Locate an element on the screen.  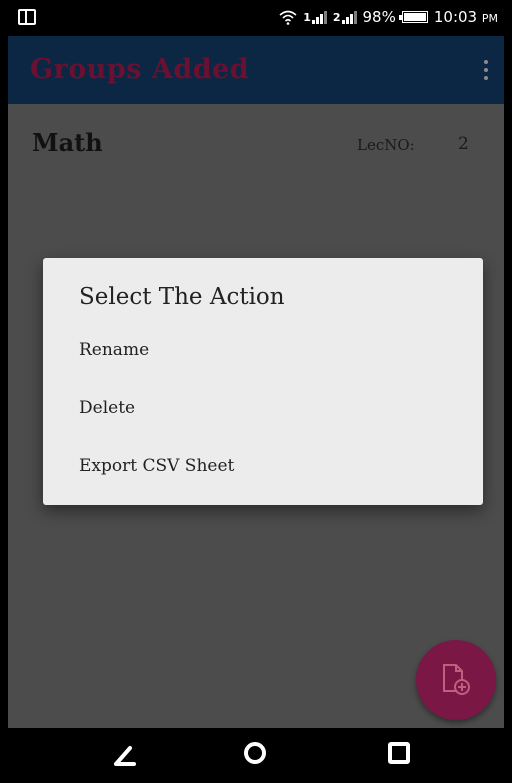
lecture-count-value: 2 is located at coordinates (463, 144).